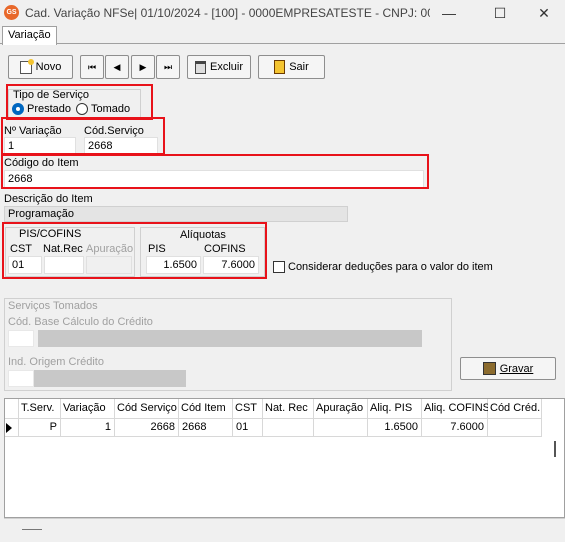 The height and width of the screenshot is (542, 565). I want to click on grid-indicator-header, so click(12, 409).